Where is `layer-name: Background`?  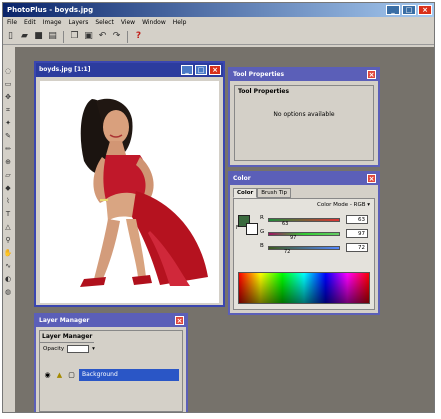
layer-name: Background is located at coordinates (129, 375).